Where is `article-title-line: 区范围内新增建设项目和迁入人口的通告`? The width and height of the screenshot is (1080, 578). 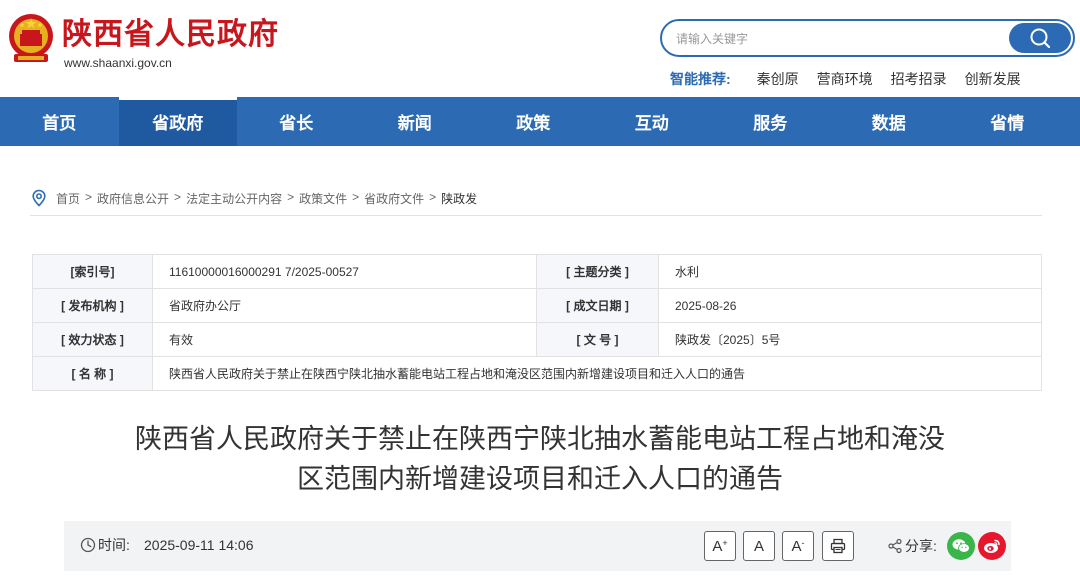 article-title-line: 区范围内新增建设项目和迁入人口的通告 is located at coordinates (540, 479).